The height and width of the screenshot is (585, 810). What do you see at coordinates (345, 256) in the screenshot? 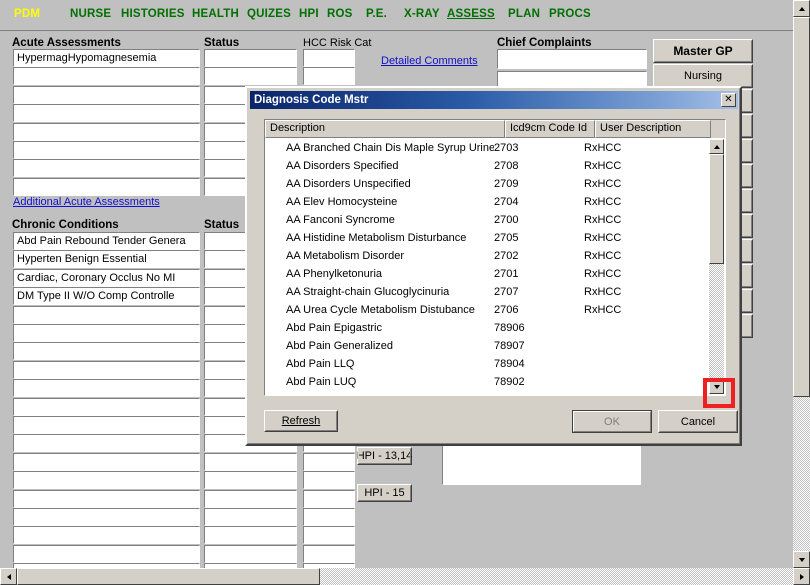
I see `diagnosis-description: AA Metabolism Disorder` at bounding box center [345, 256].